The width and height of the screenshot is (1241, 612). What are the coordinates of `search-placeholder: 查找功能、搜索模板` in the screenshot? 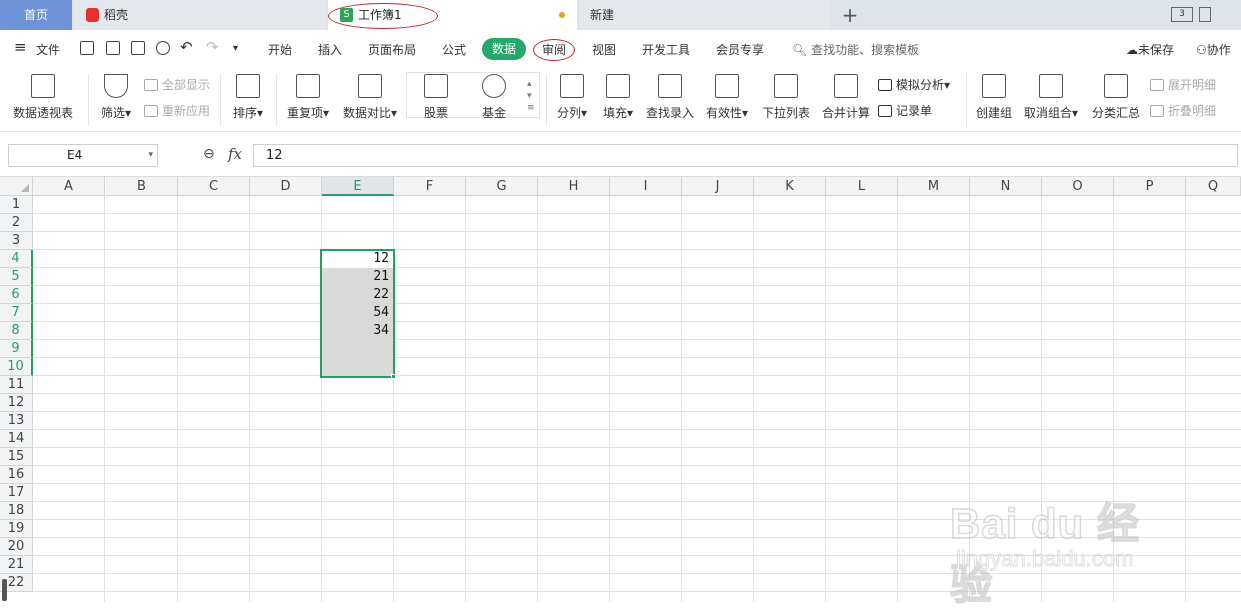 It's located at (865, 50).